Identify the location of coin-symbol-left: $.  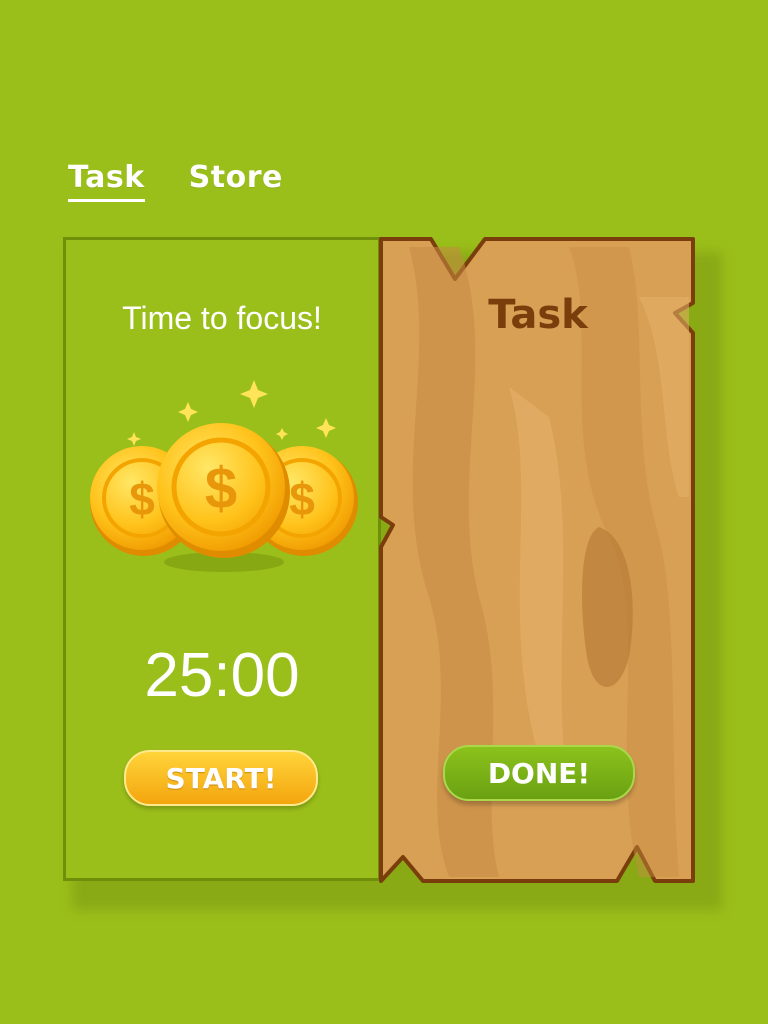
(142, 499).